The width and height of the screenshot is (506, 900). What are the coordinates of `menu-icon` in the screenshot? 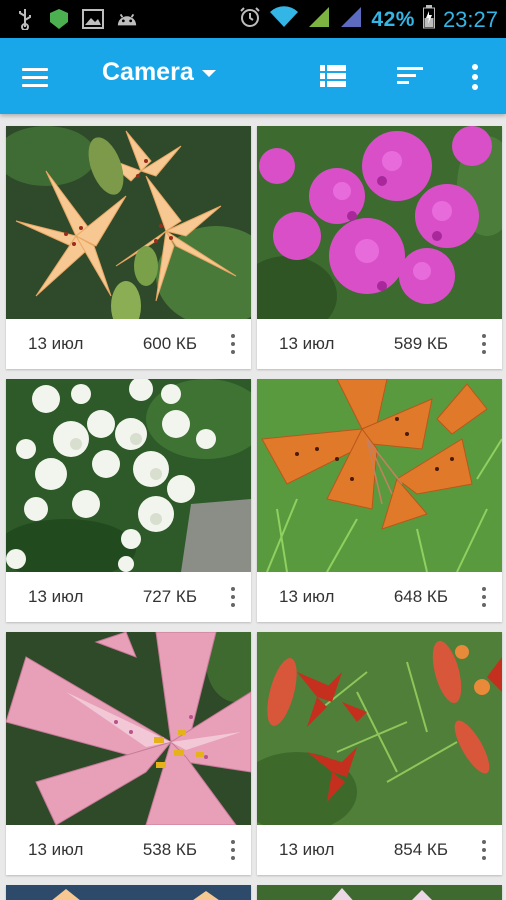 It's located at (39, 77).